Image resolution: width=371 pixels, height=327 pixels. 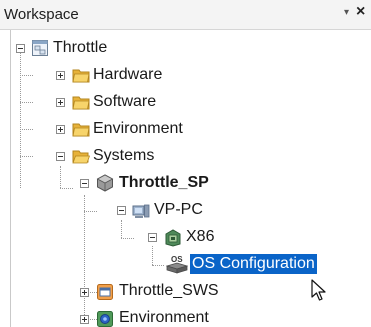 I want to click on workspace-title: Workspace, so click(x=41, y=14).